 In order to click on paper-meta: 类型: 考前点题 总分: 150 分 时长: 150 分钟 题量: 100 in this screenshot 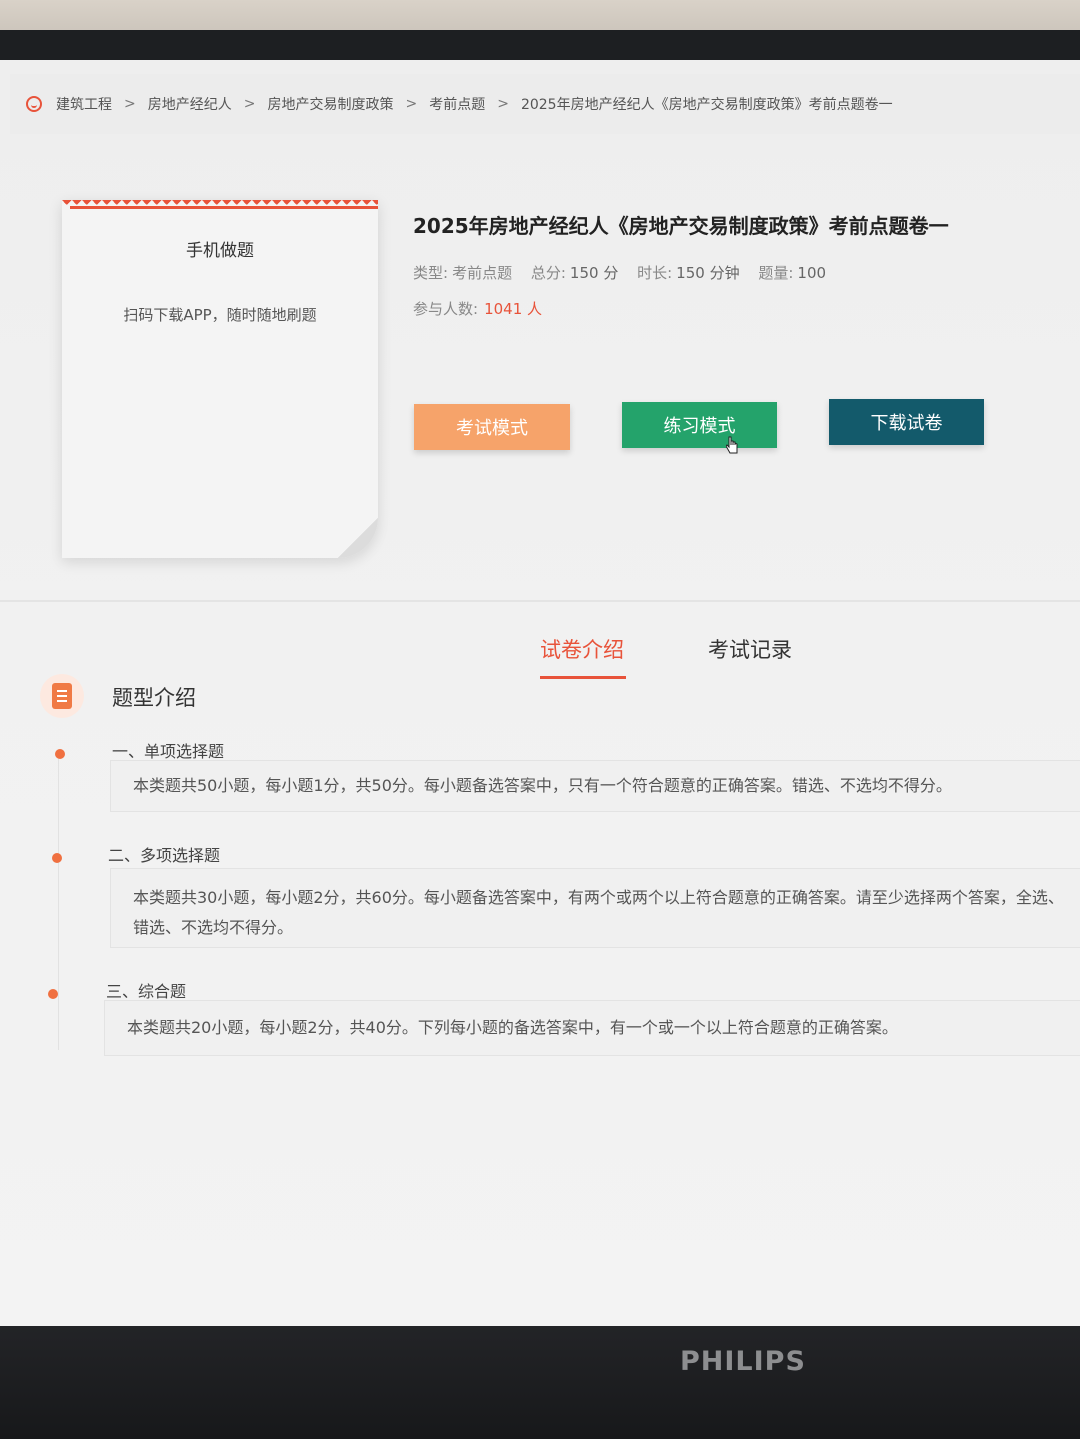, I will do `click(626, 272)`.